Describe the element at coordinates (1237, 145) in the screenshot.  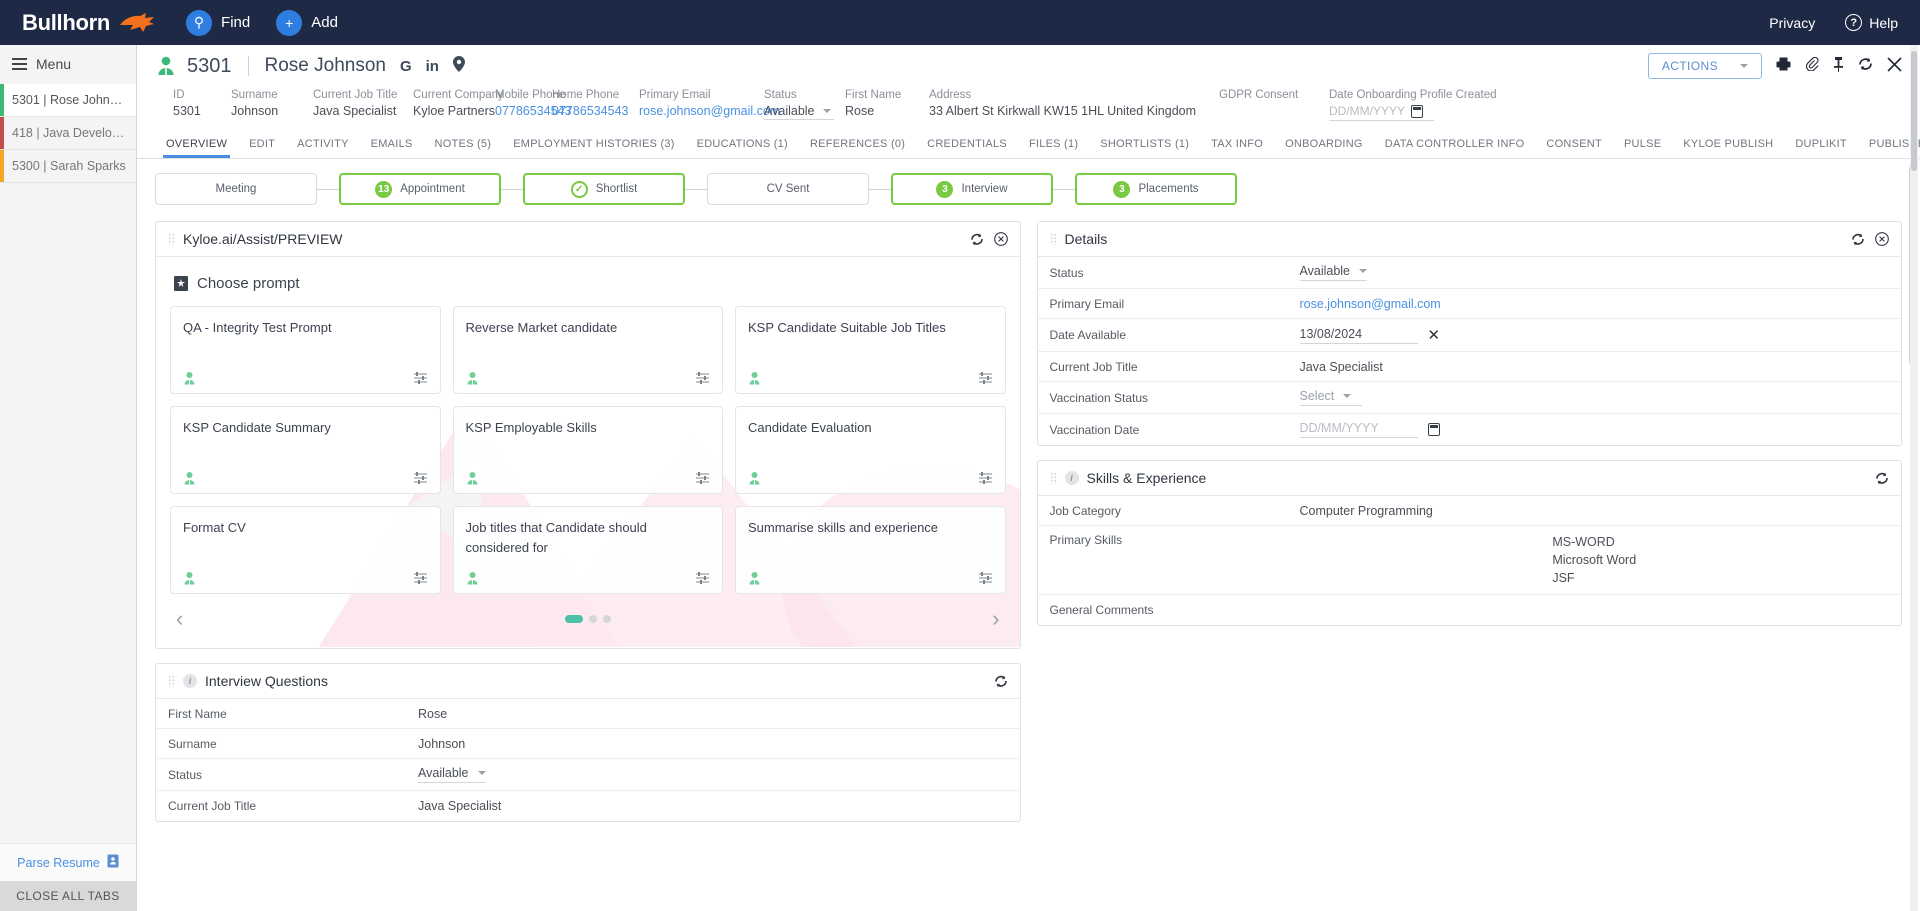
I see `tab-tax-info: TAX INFO` at that location.